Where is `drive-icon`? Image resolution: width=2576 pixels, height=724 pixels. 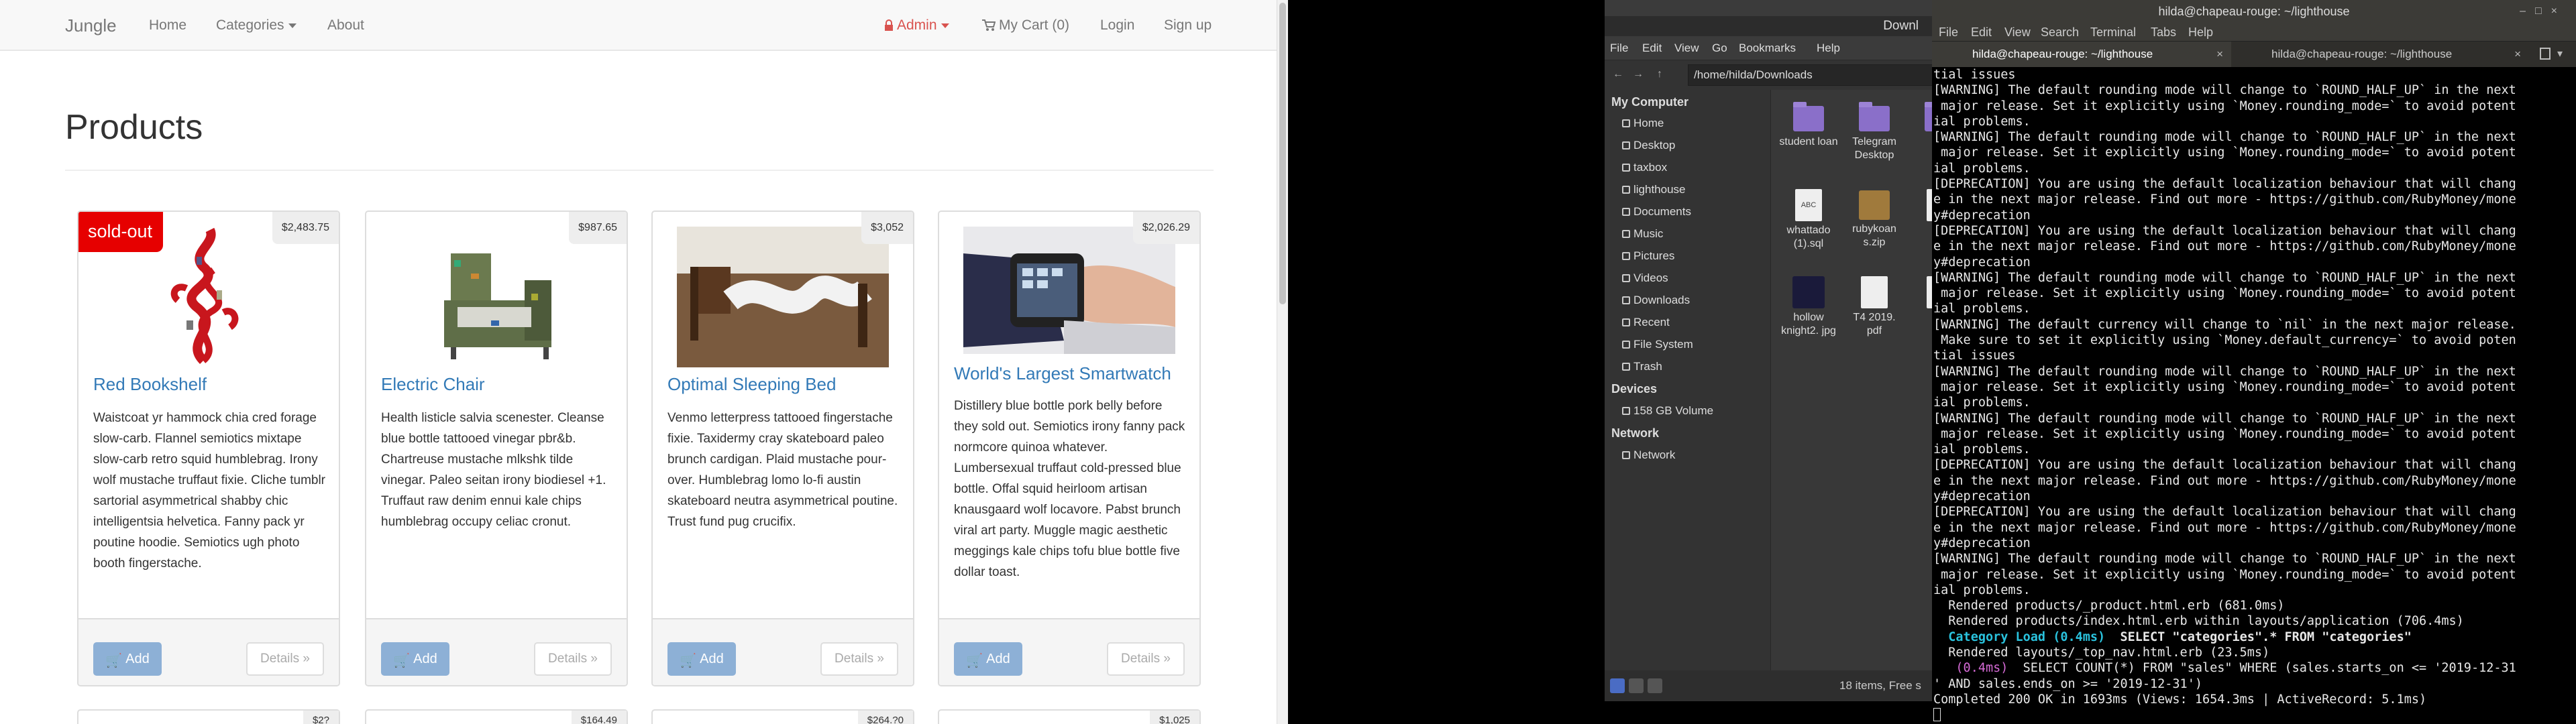
drive-icon is located at coordinates (1626, 411).